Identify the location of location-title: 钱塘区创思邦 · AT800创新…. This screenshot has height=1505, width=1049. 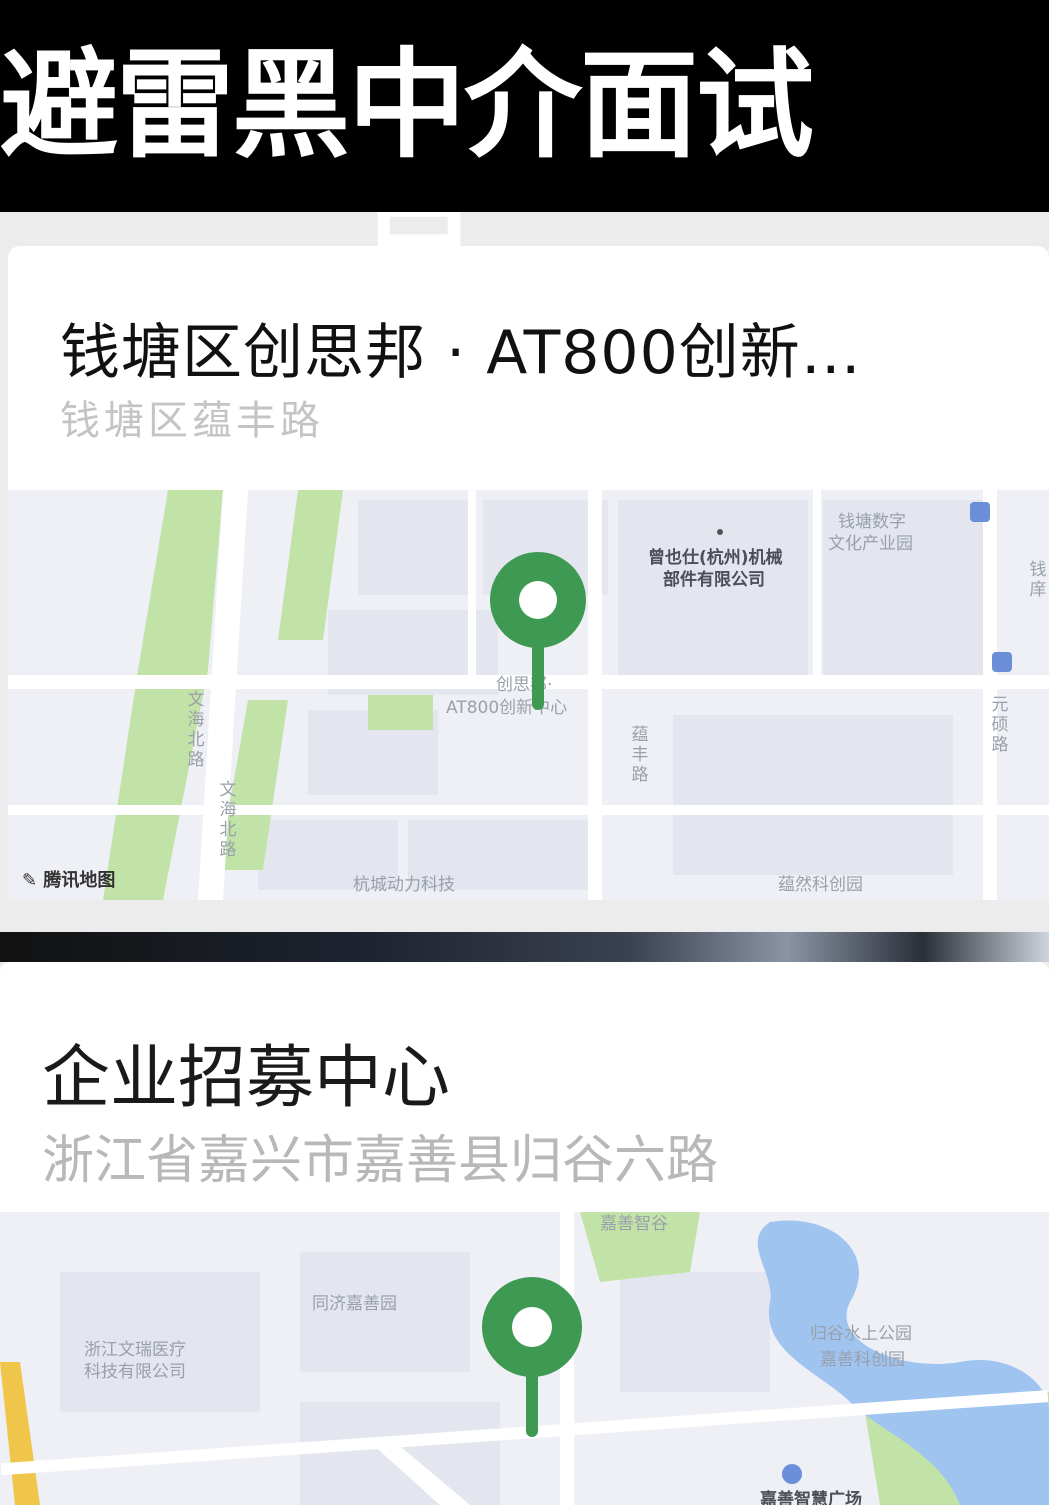
(461, 353).